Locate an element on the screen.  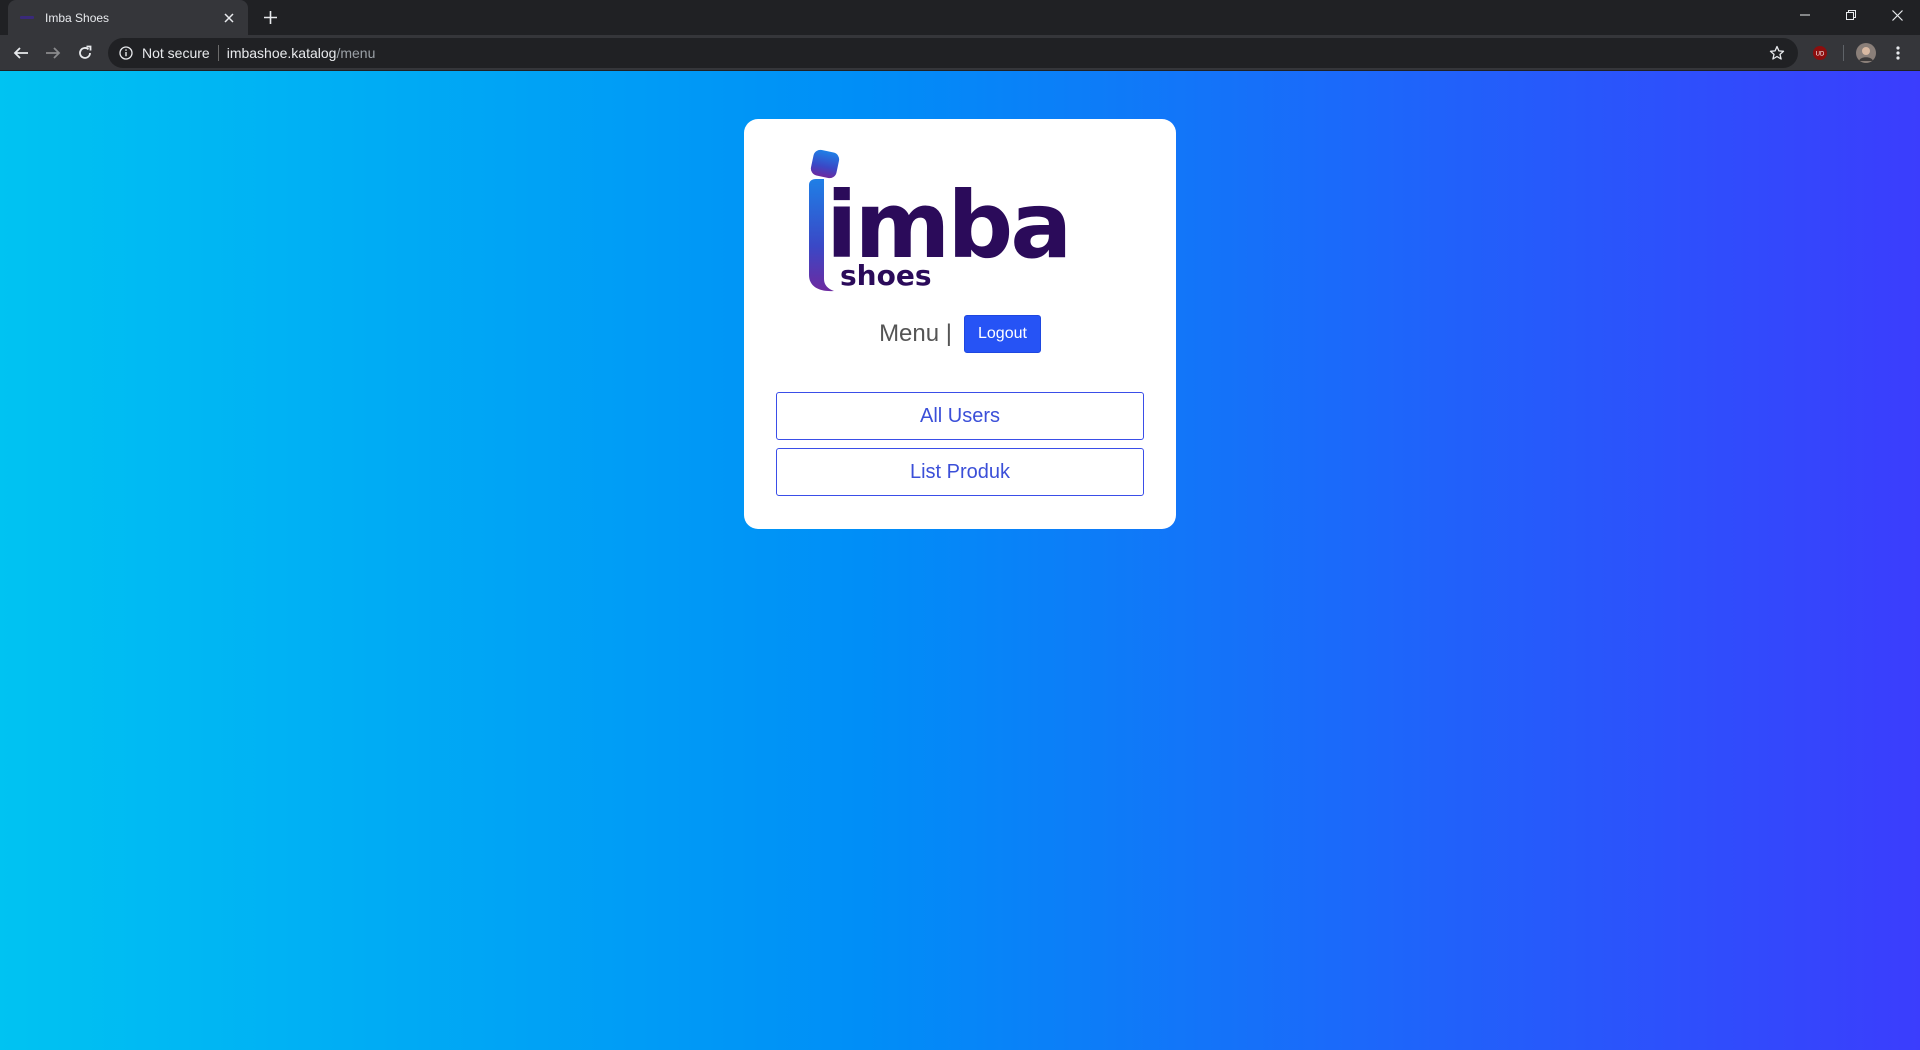
close-window-icon is located at coordinates (1897, 15).